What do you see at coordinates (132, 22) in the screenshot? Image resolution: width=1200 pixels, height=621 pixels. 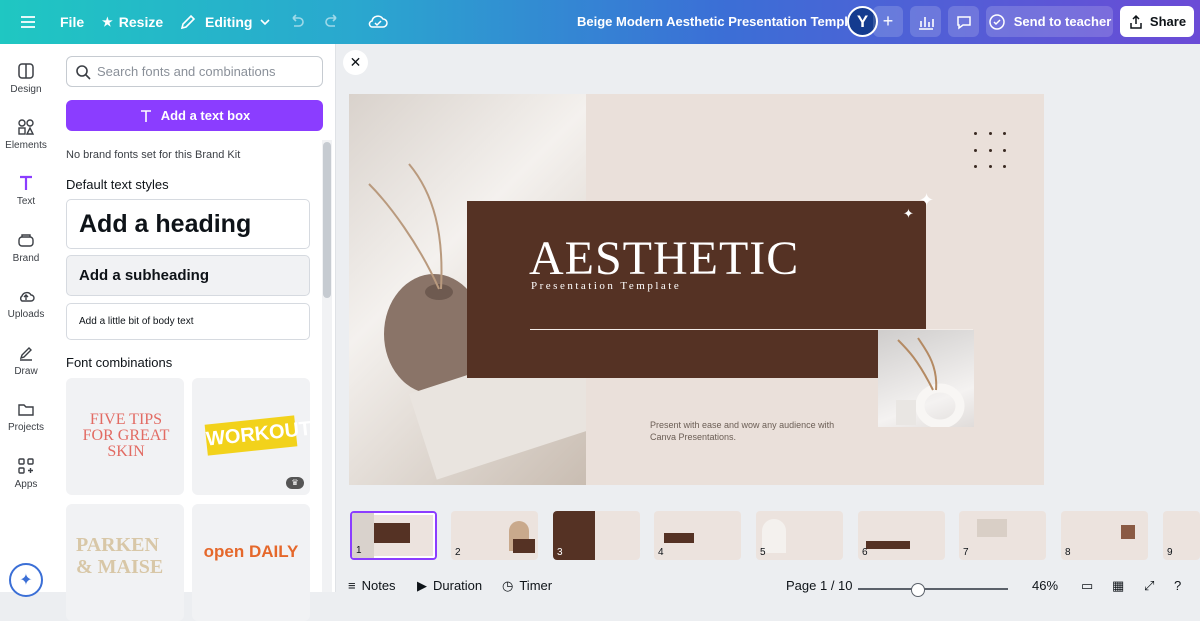 I see `resize-button: ★ Resize` at bounding box center [132, 22].